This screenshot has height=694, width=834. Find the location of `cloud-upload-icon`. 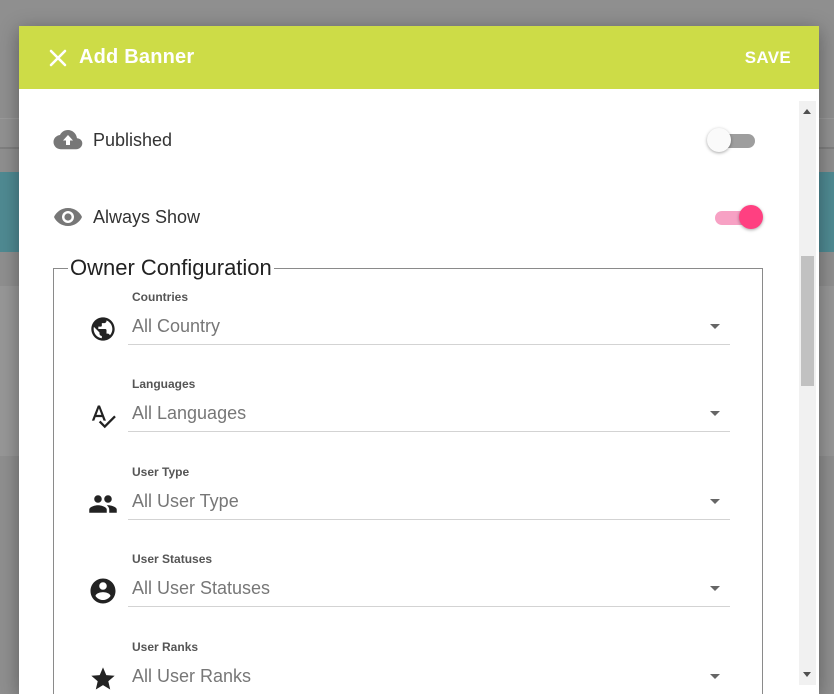

cloud-upload-icon is located at coordinates (68, 140).